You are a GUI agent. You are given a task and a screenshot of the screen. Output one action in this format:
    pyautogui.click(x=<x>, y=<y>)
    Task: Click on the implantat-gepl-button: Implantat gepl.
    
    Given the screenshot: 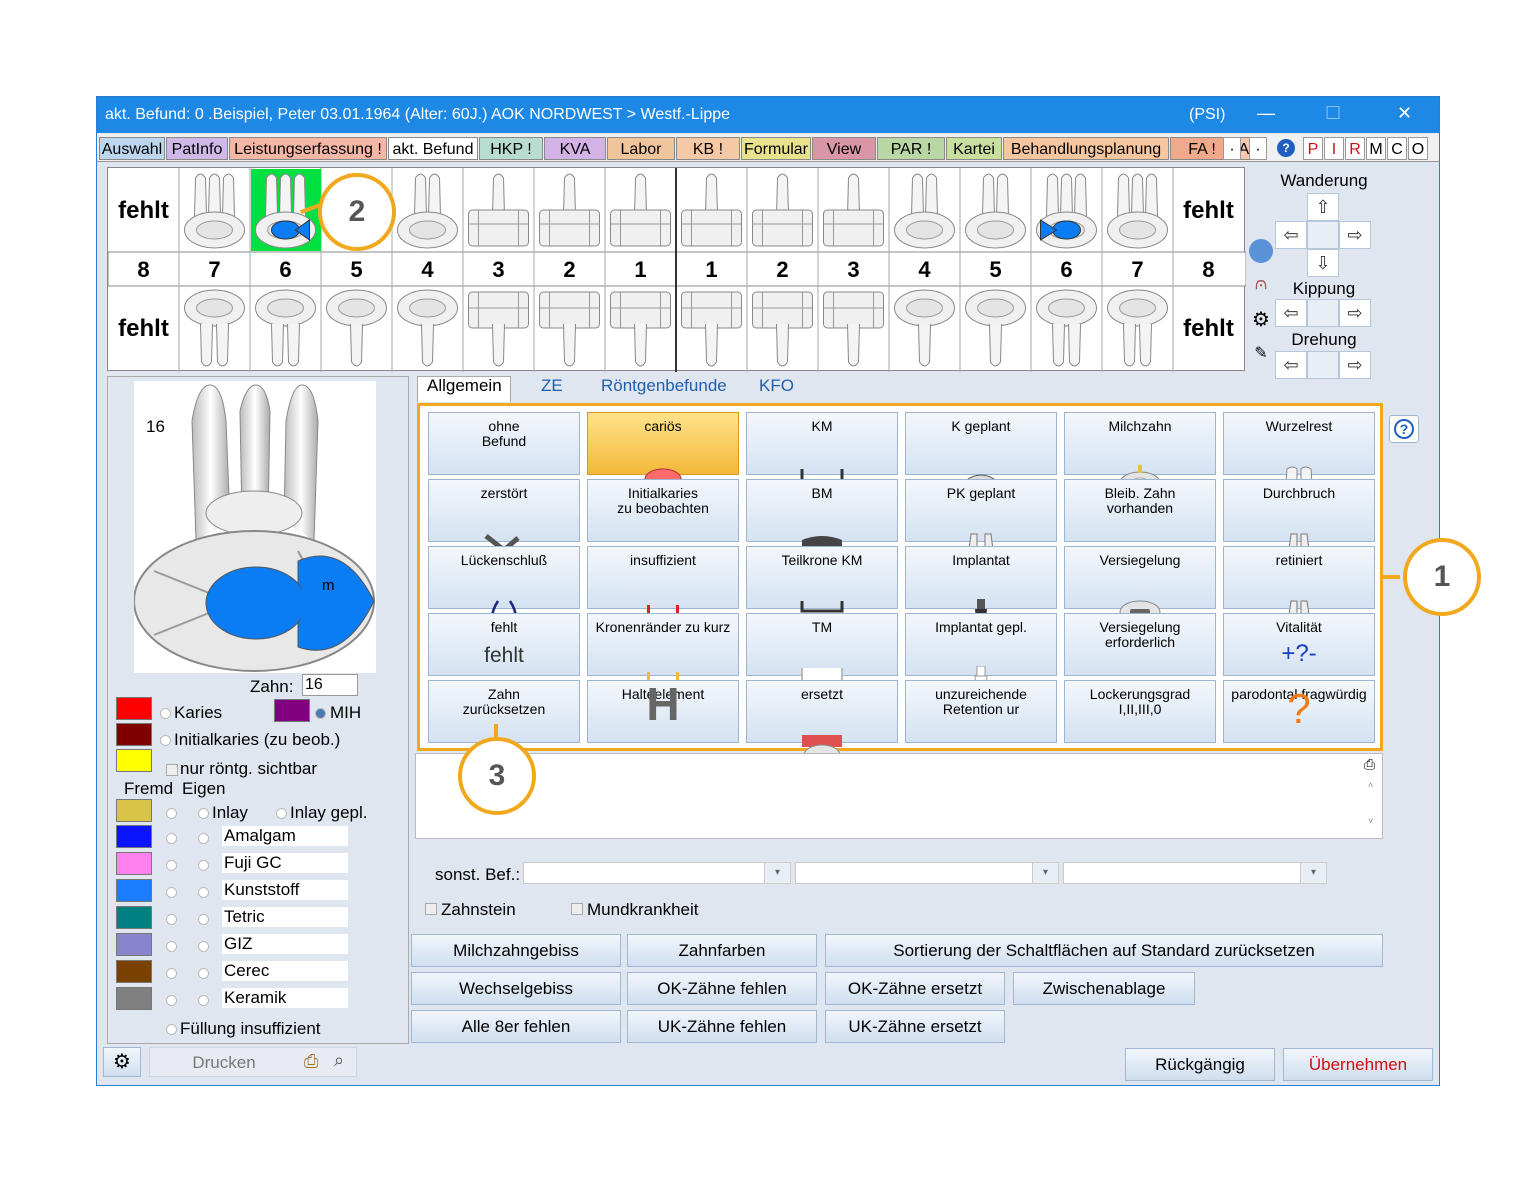 What is the action you would take?
    pyautogui.click(x=981, y=659)
    